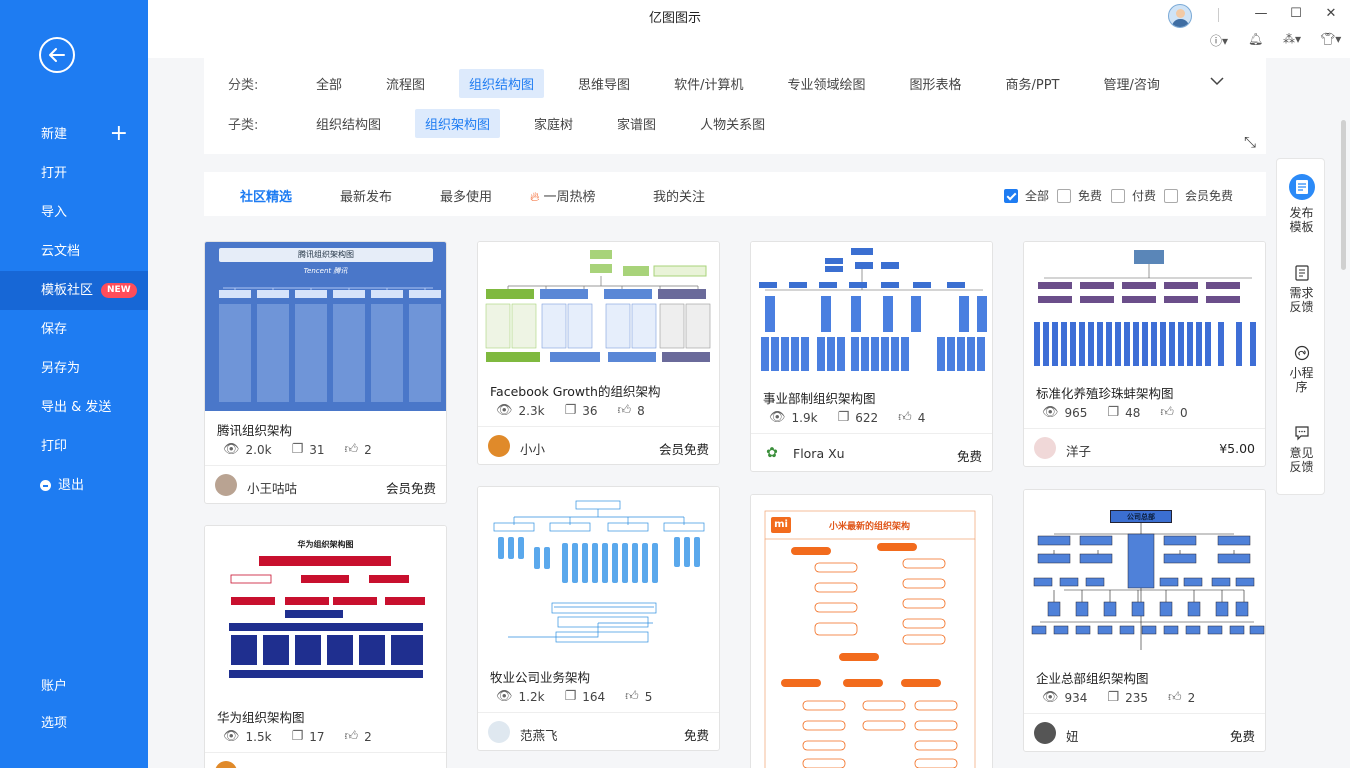 This screenshot has height=768, width=1350. I want to click on subcategory-chip-genealogy: 家谱图, so click(636, 123).